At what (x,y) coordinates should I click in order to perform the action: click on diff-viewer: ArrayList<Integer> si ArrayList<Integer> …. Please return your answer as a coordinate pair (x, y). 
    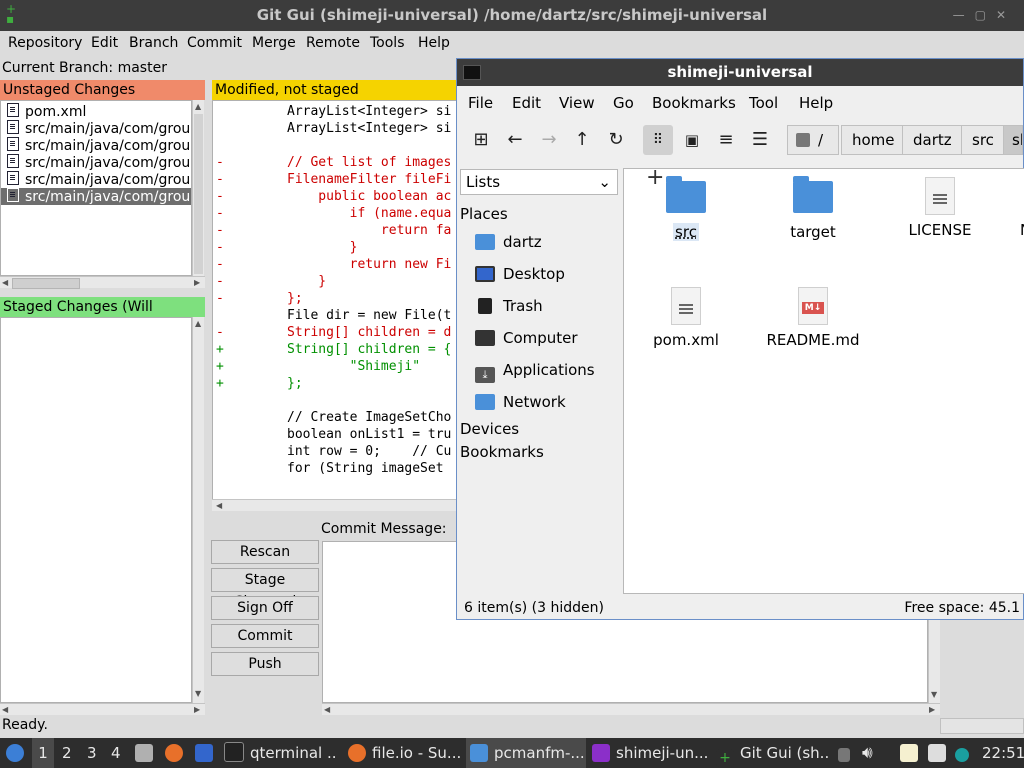
    Looking at the image, I should click on (335, 301).